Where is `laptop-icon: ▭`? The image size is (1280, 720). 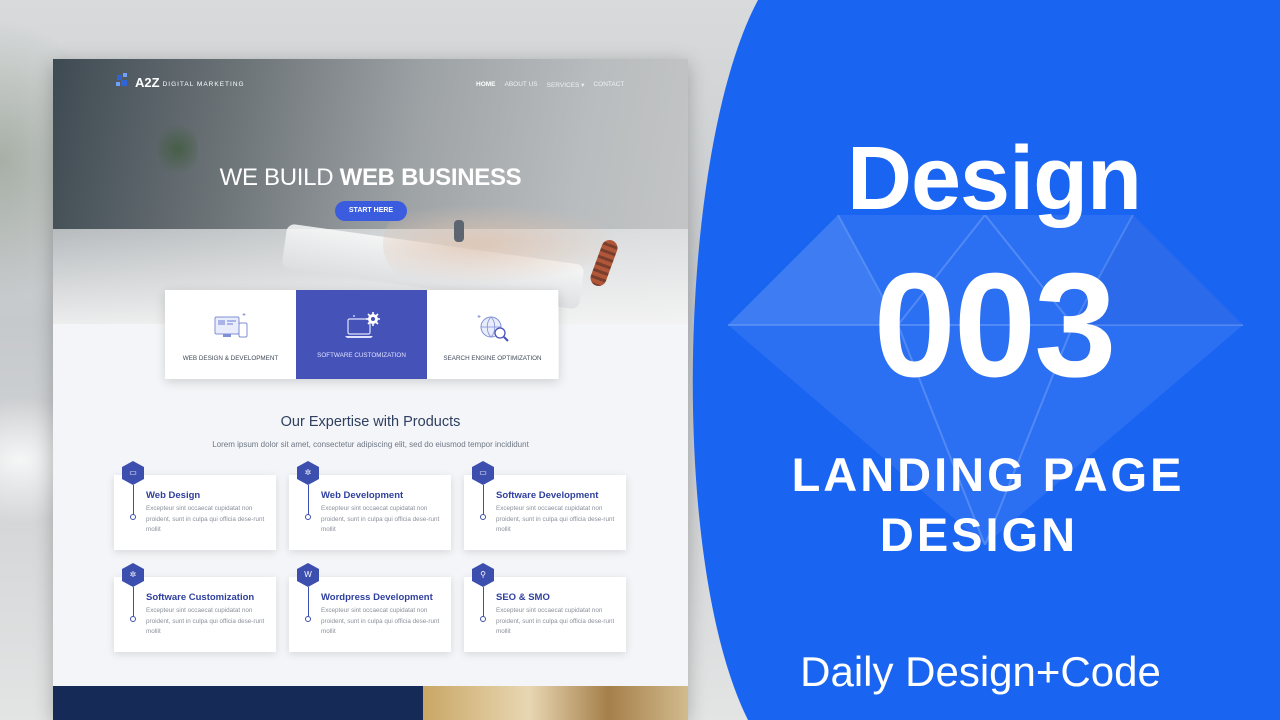 laptop-icon: ▭ is located at coordinates (483, 473).